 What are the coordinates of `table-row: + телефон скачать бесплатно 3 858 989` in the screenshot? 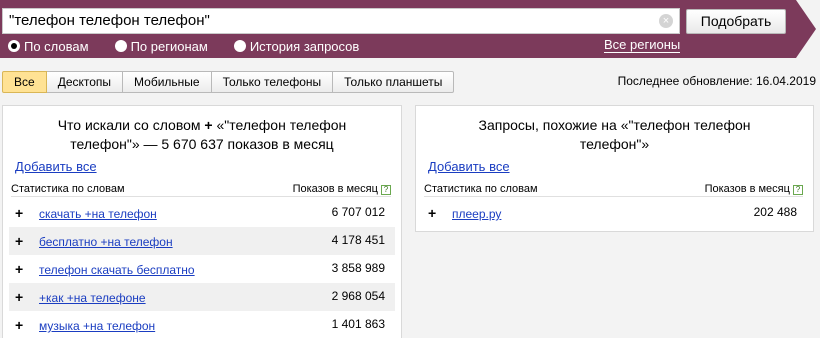 It's located at (202, 269).